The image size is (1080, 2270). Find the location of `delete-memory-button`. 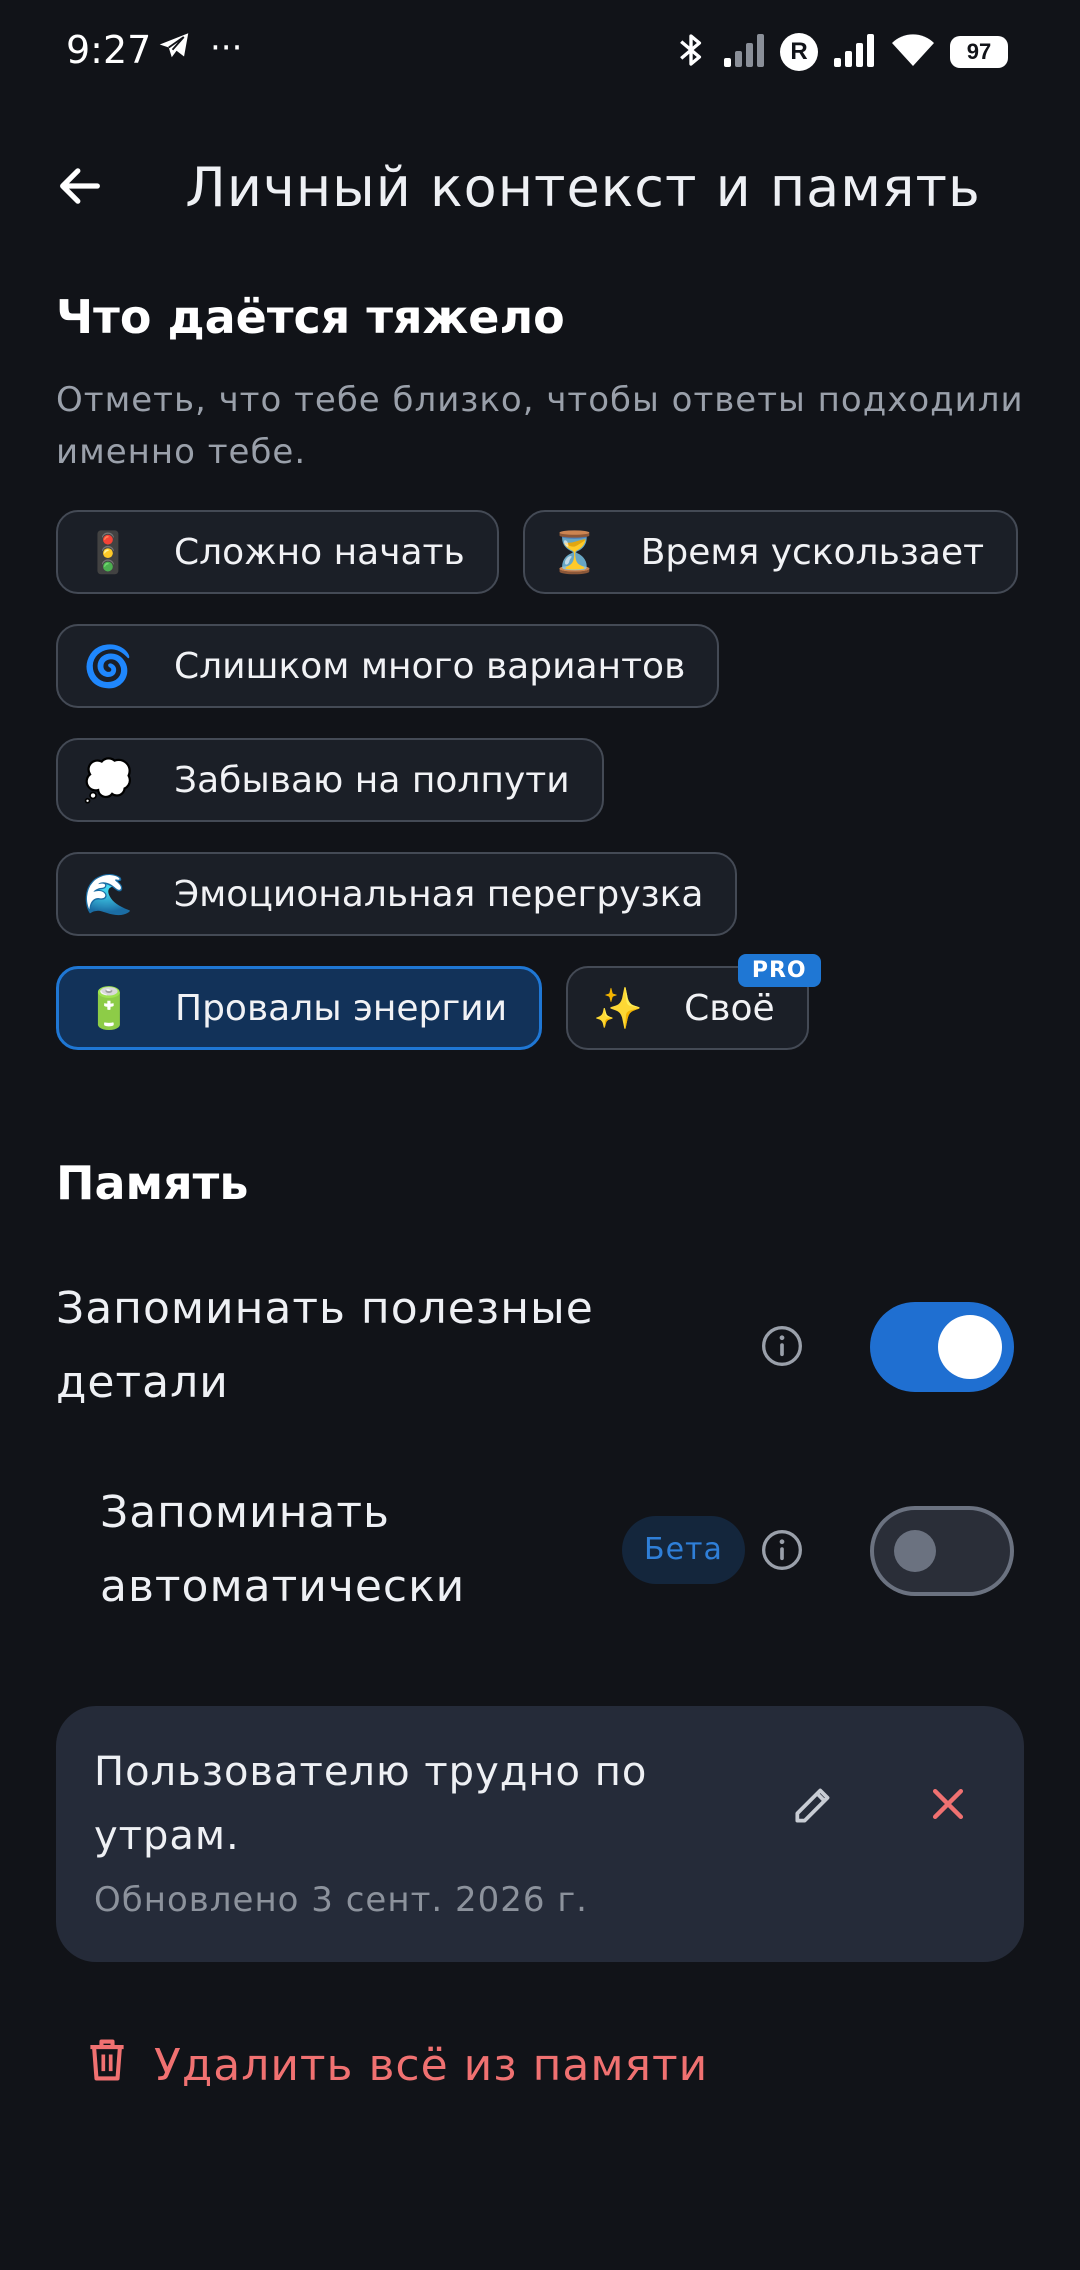

delete-memory-button is located at coordinates (948, 1806).